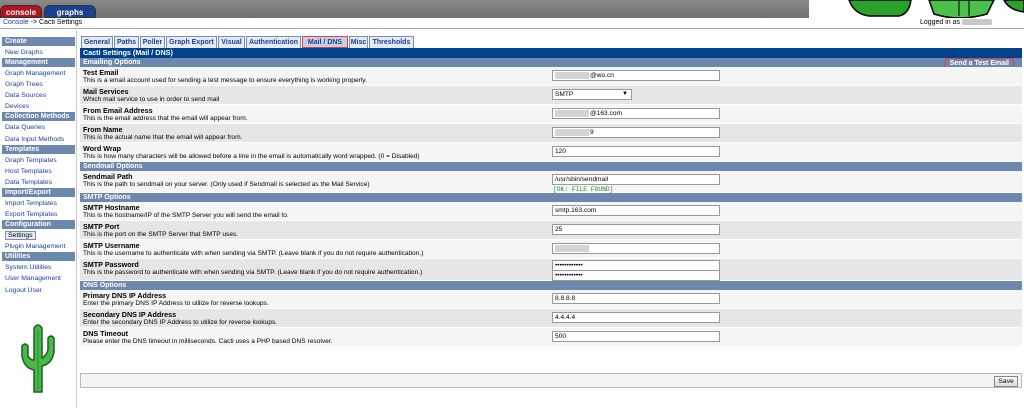 This screenshot has height=408, width=1024. What do you see at coordinates (569, 265) in the screenshot?
I see `input-value: ••••••••••••` at bounding box center [569, 265].